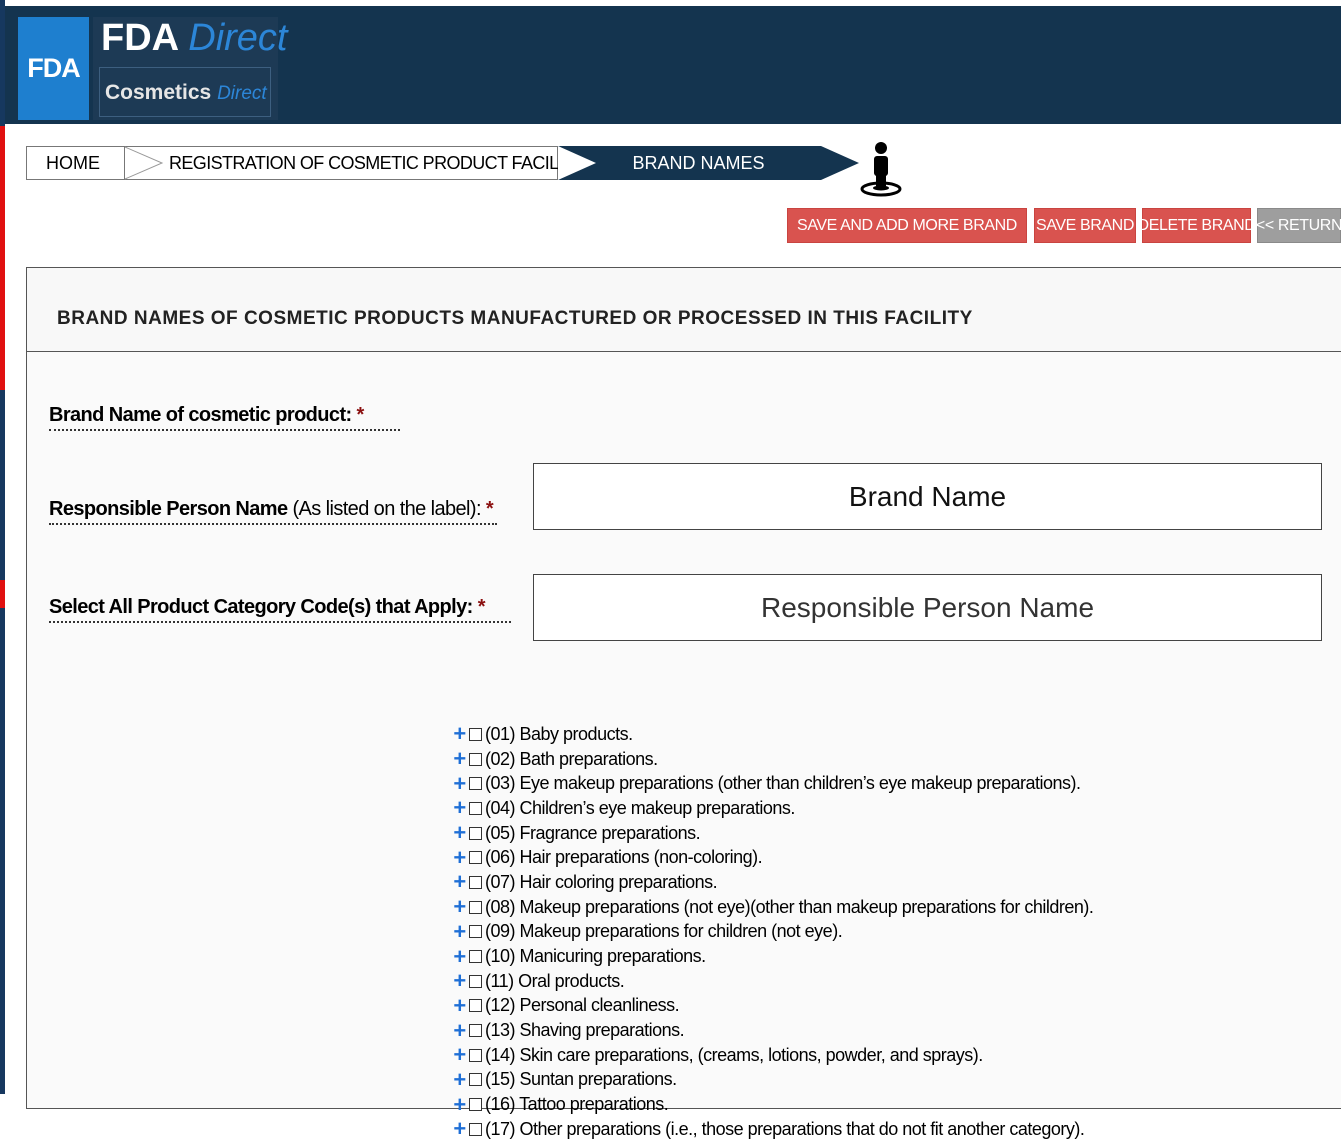 The height and width of the screenshot is (1142, 1341). What do you see at coordinates (75, 163) in the screenshot?
I see `breadcrumb-home: HOME` at bounding box center [75, 163].